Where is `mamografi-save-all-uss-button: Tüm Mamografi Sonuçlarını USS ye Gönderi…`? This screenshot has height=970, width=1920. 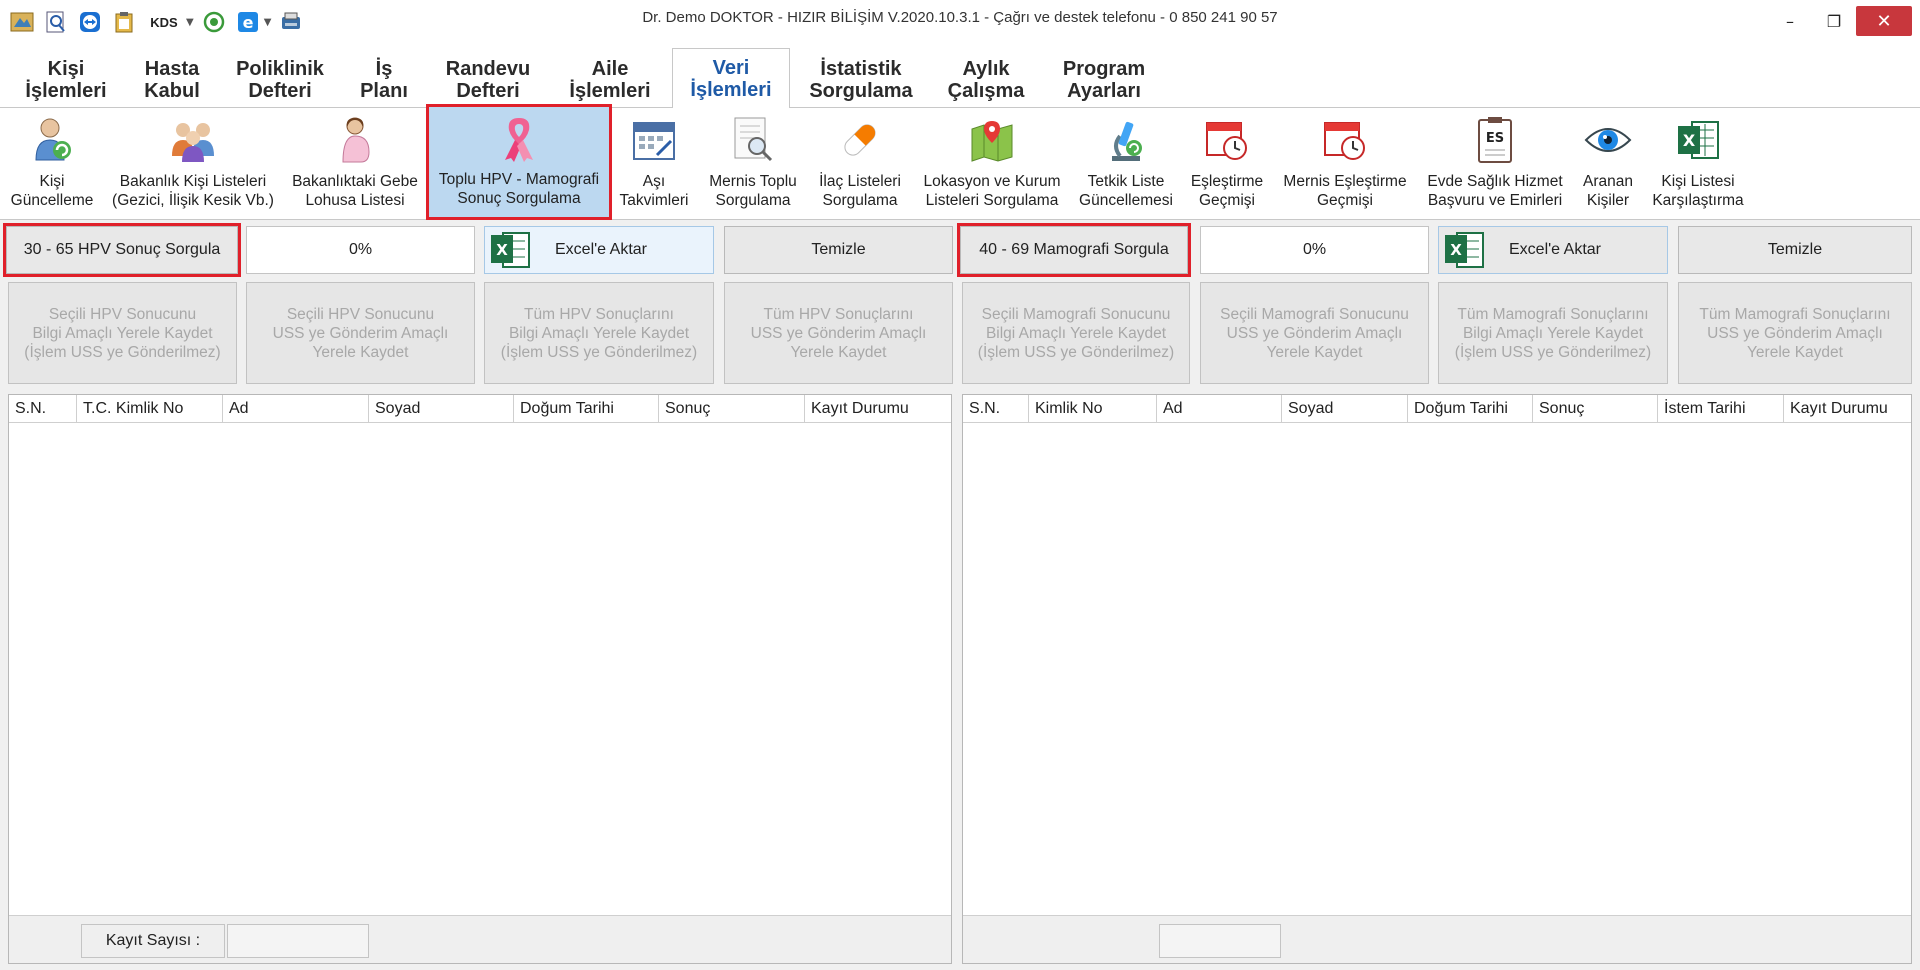
mamografi-save-all-uss-button: Tüm Mamografi Sonuçlarını USS ye Gönderi… is located at coordinates (1795, 333).